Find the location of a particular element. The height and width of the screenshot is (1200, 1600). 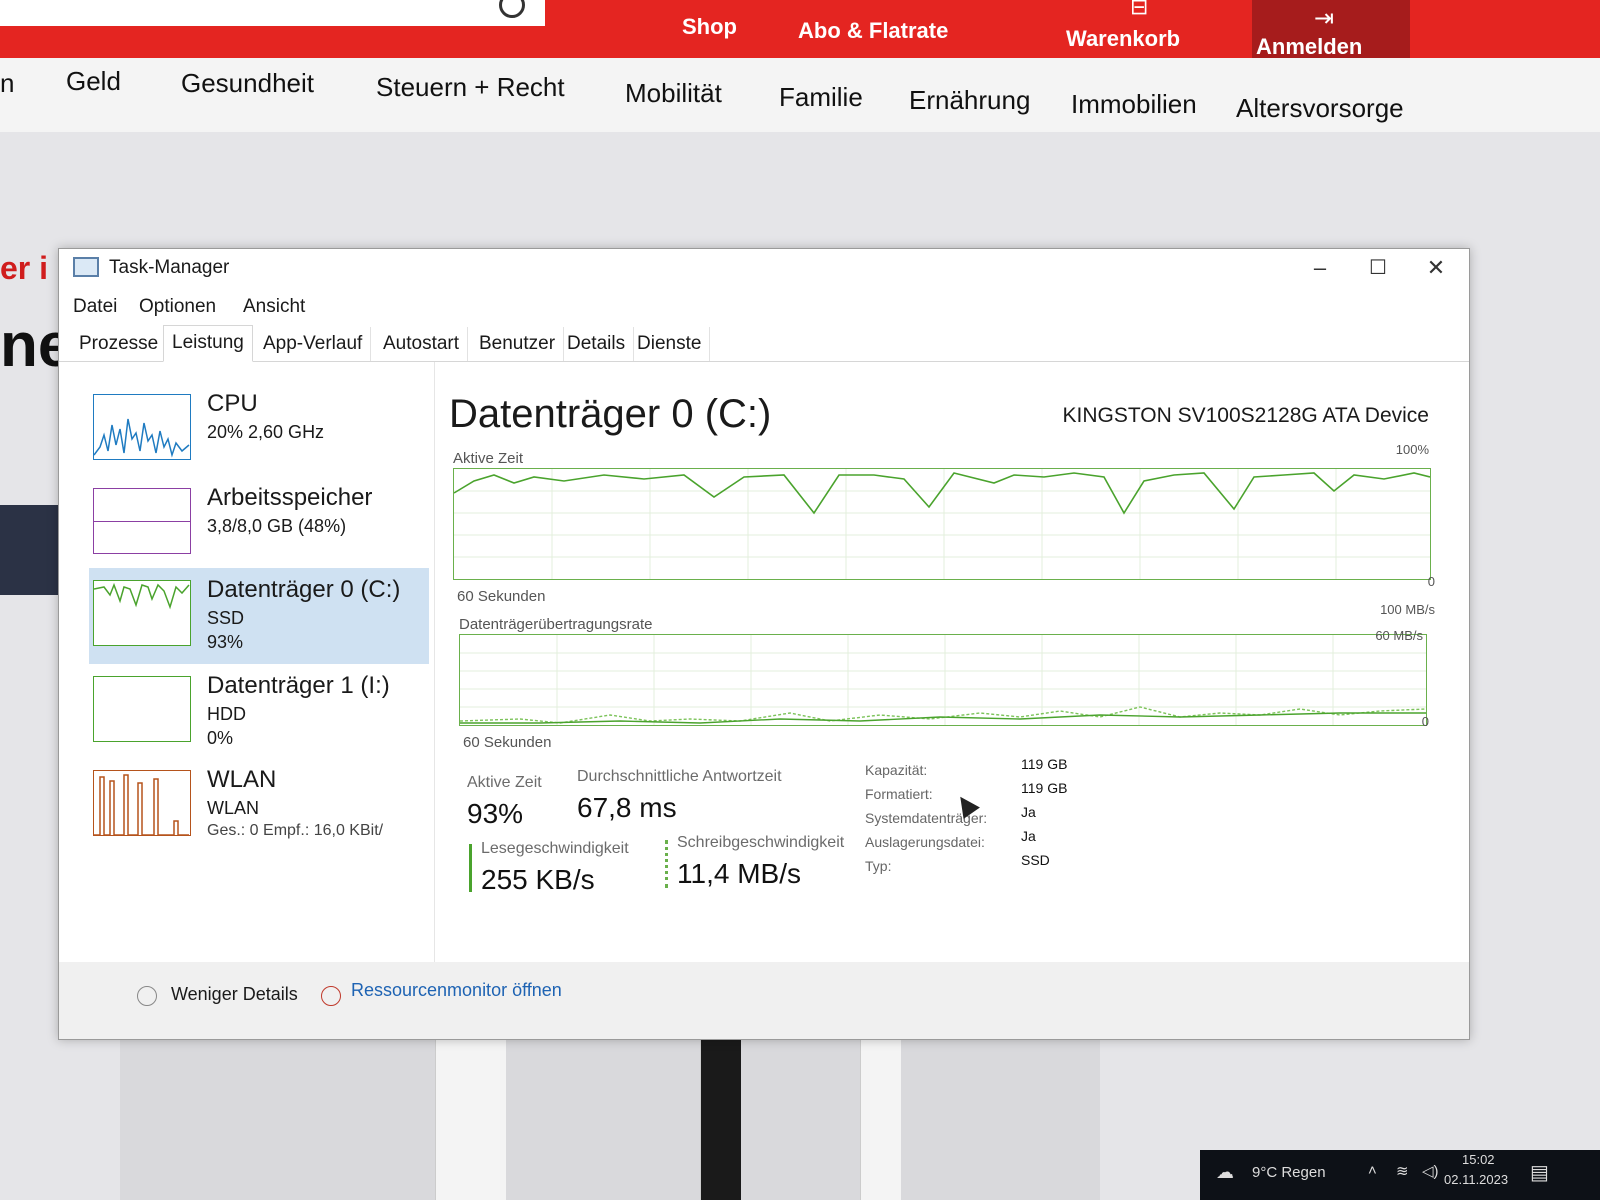

detail-title: Datenträger 0 (C:) is located at coordinates (610, 414).